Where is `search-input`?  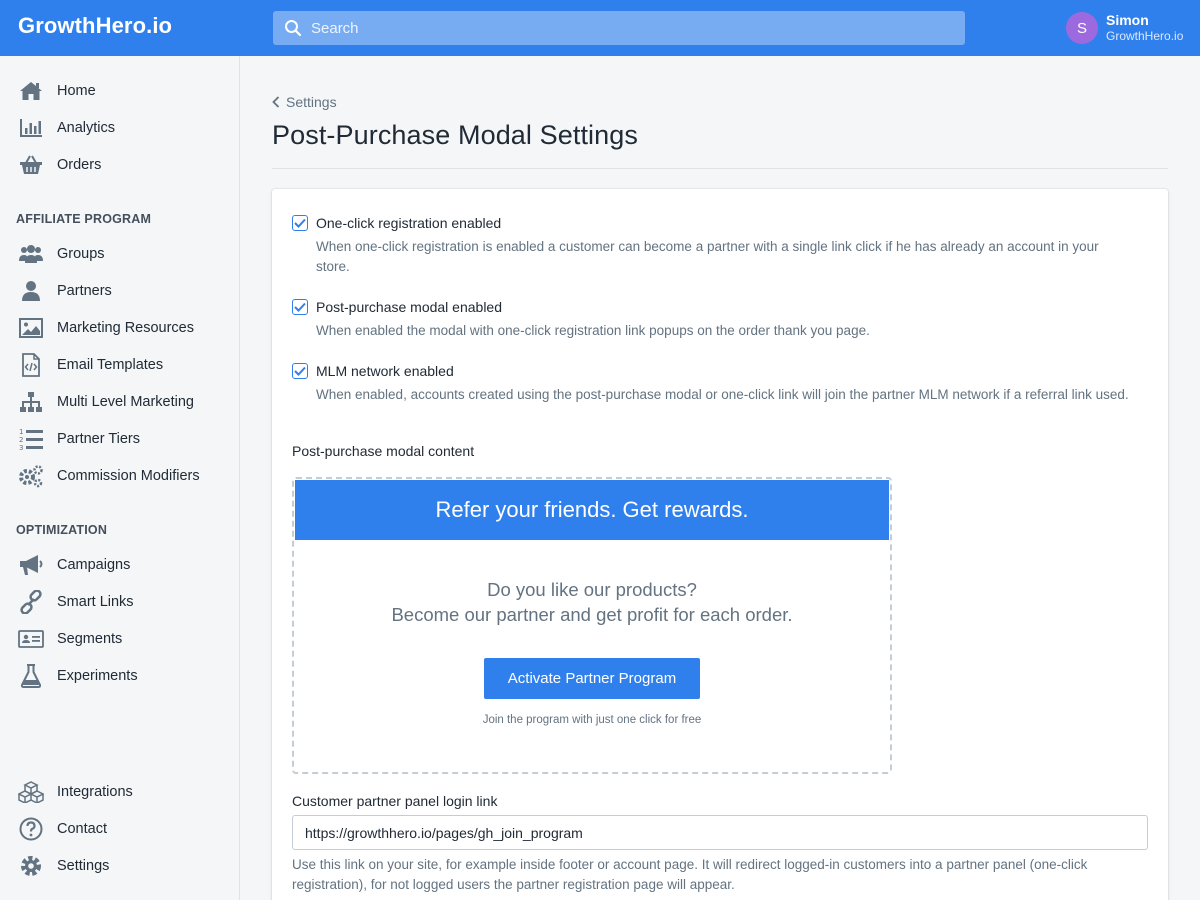
search-input is located at coordinates (611, 28).